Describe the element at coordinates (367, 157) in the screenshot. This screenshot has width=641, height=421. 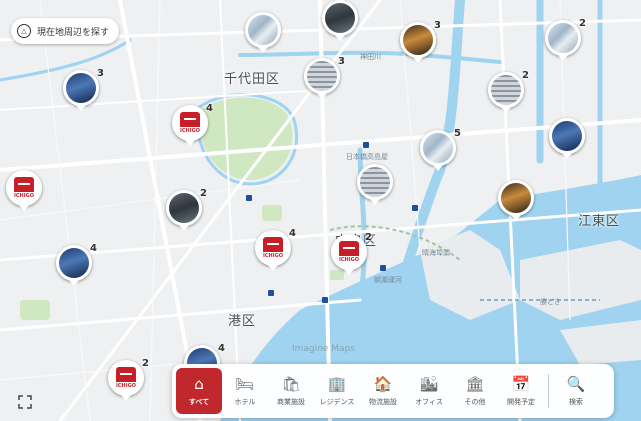
I see `place-label: 日本橋高島屋` at that location.